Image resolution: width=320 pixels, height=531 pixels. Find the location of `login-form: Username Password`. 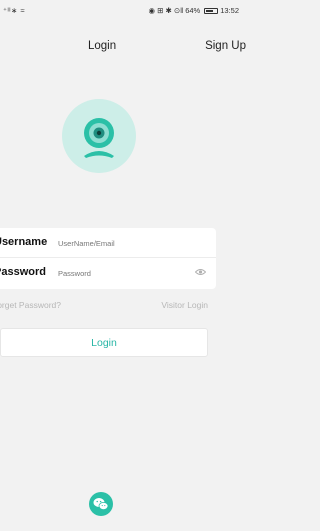

login-form: Username Password is located at coordinates (108, 258).